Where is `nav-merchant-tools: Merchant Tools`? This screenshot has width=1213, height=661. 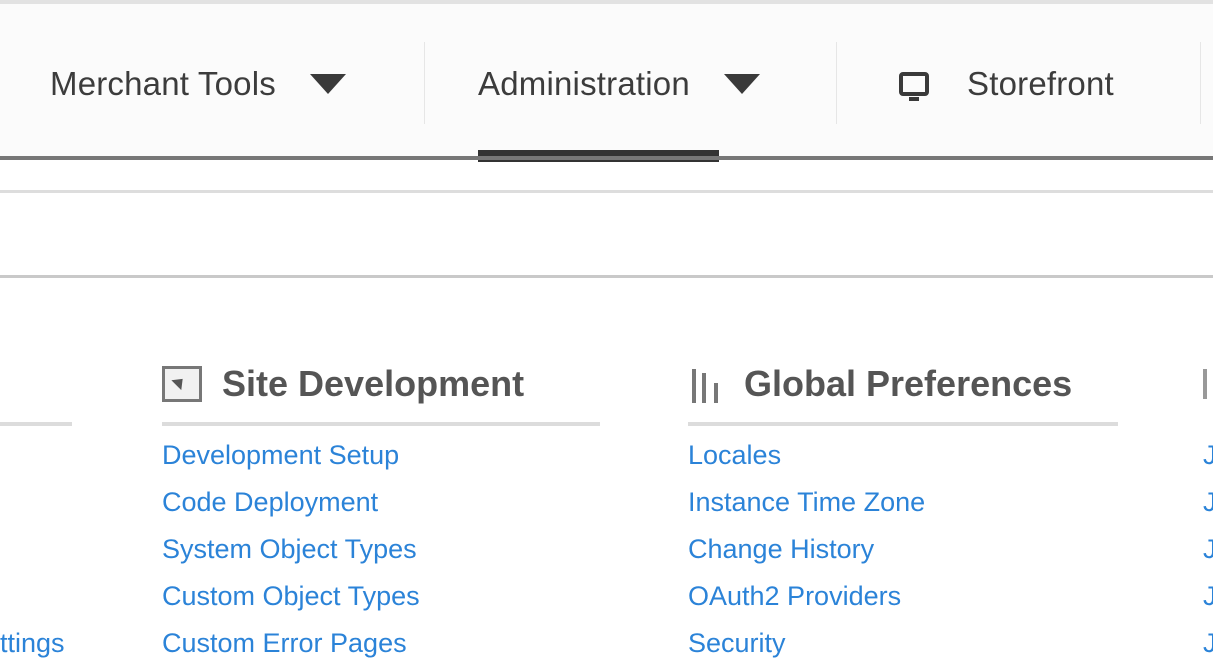 nav-merchant-tools: Merchant Tools is located at coordinates (198, 84).